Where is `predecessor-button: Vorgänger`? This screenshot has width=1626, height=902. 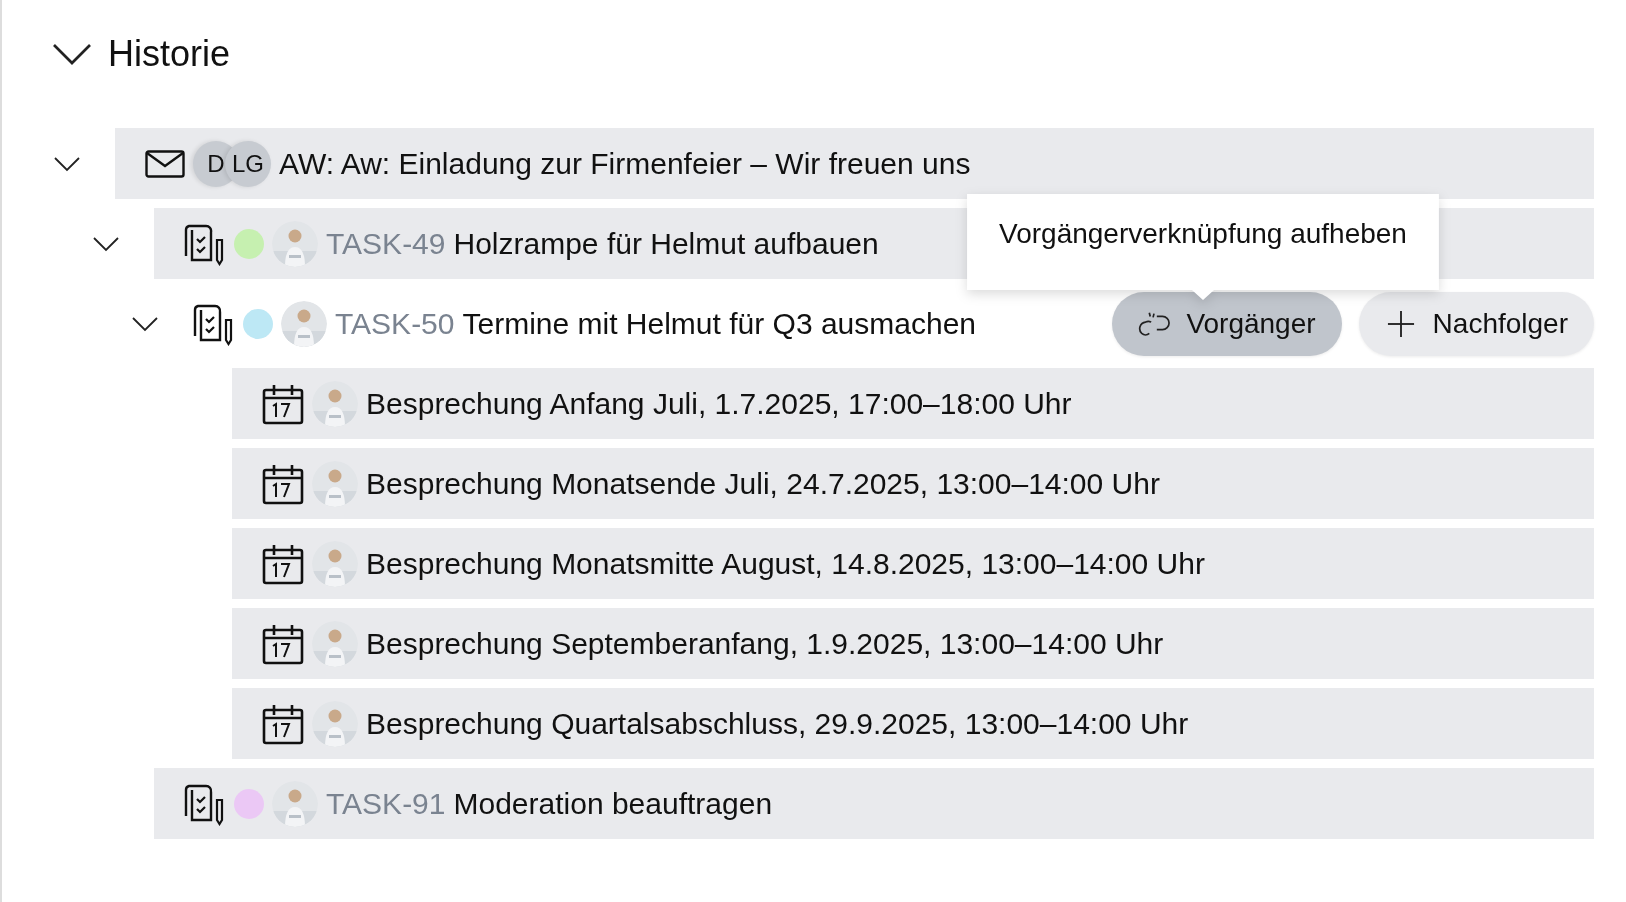 predecessor-button: Vorgänger is located at coordinates (1227, 323).